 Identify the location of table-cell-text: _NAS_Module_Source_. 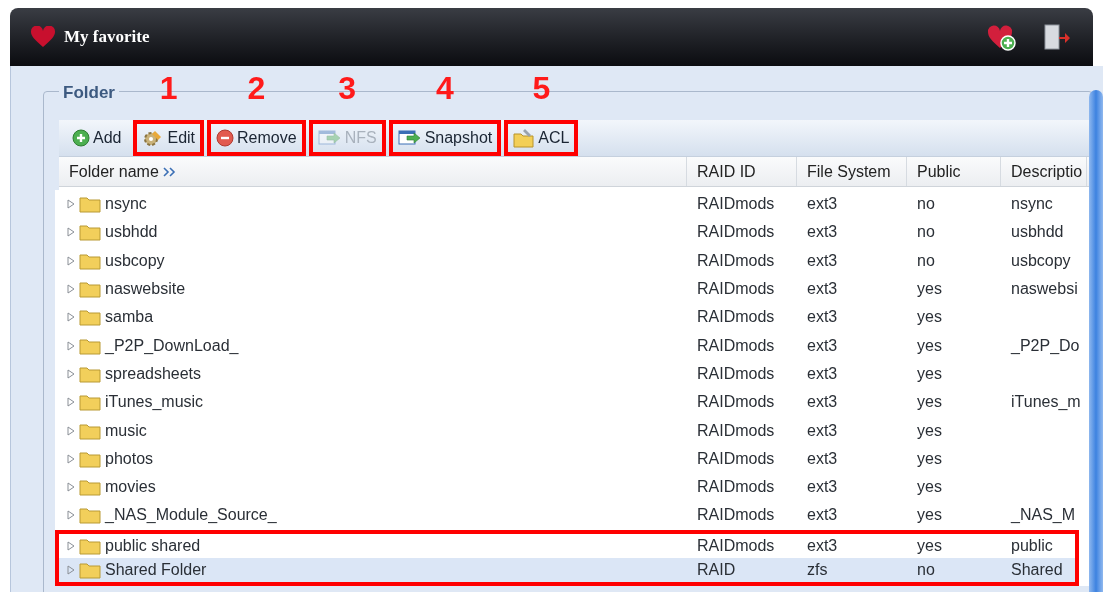
(191, 515).